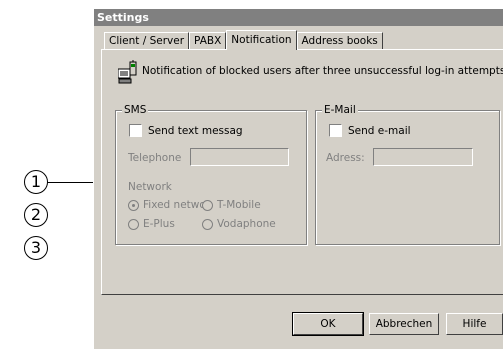  What do you see at coordinates (298, 17) in the screenshot?
I see `window-title: Settings` at bounding box center [298, 17].